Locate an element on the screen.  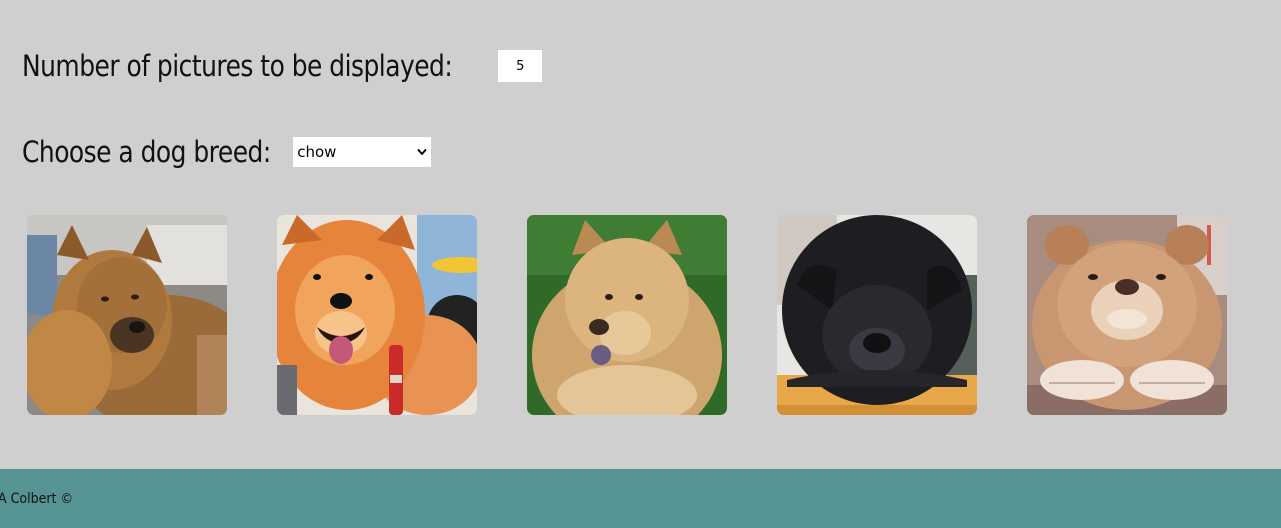
picture-count-row: Number of pictures to be displayed: is located at coordinates (282, 66).